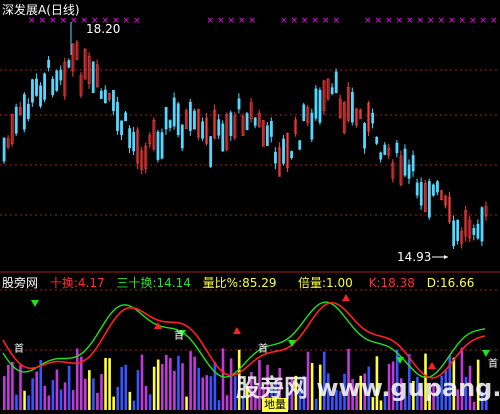 The image size is (500, 414). I want to click on ten-turnover-label: 十换:, so click(63, 283).